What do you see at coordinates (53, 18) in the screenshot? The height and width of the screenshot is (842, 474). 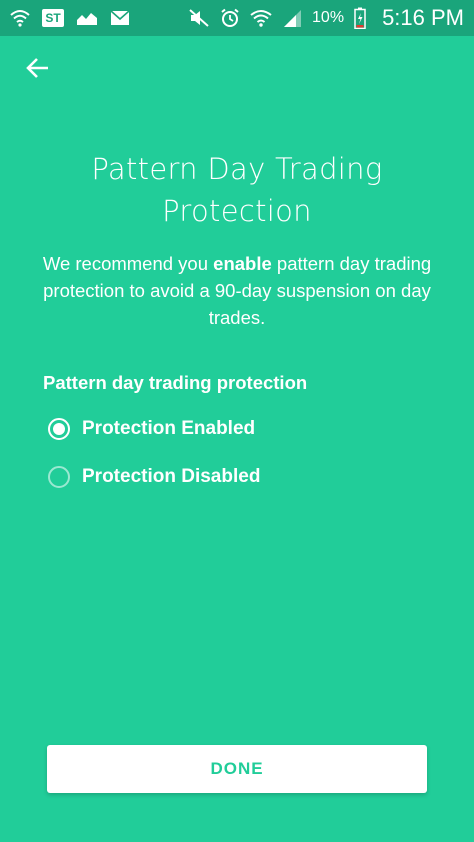 I see `stocktwits-icon: ST` at bounding box center [53, 18].